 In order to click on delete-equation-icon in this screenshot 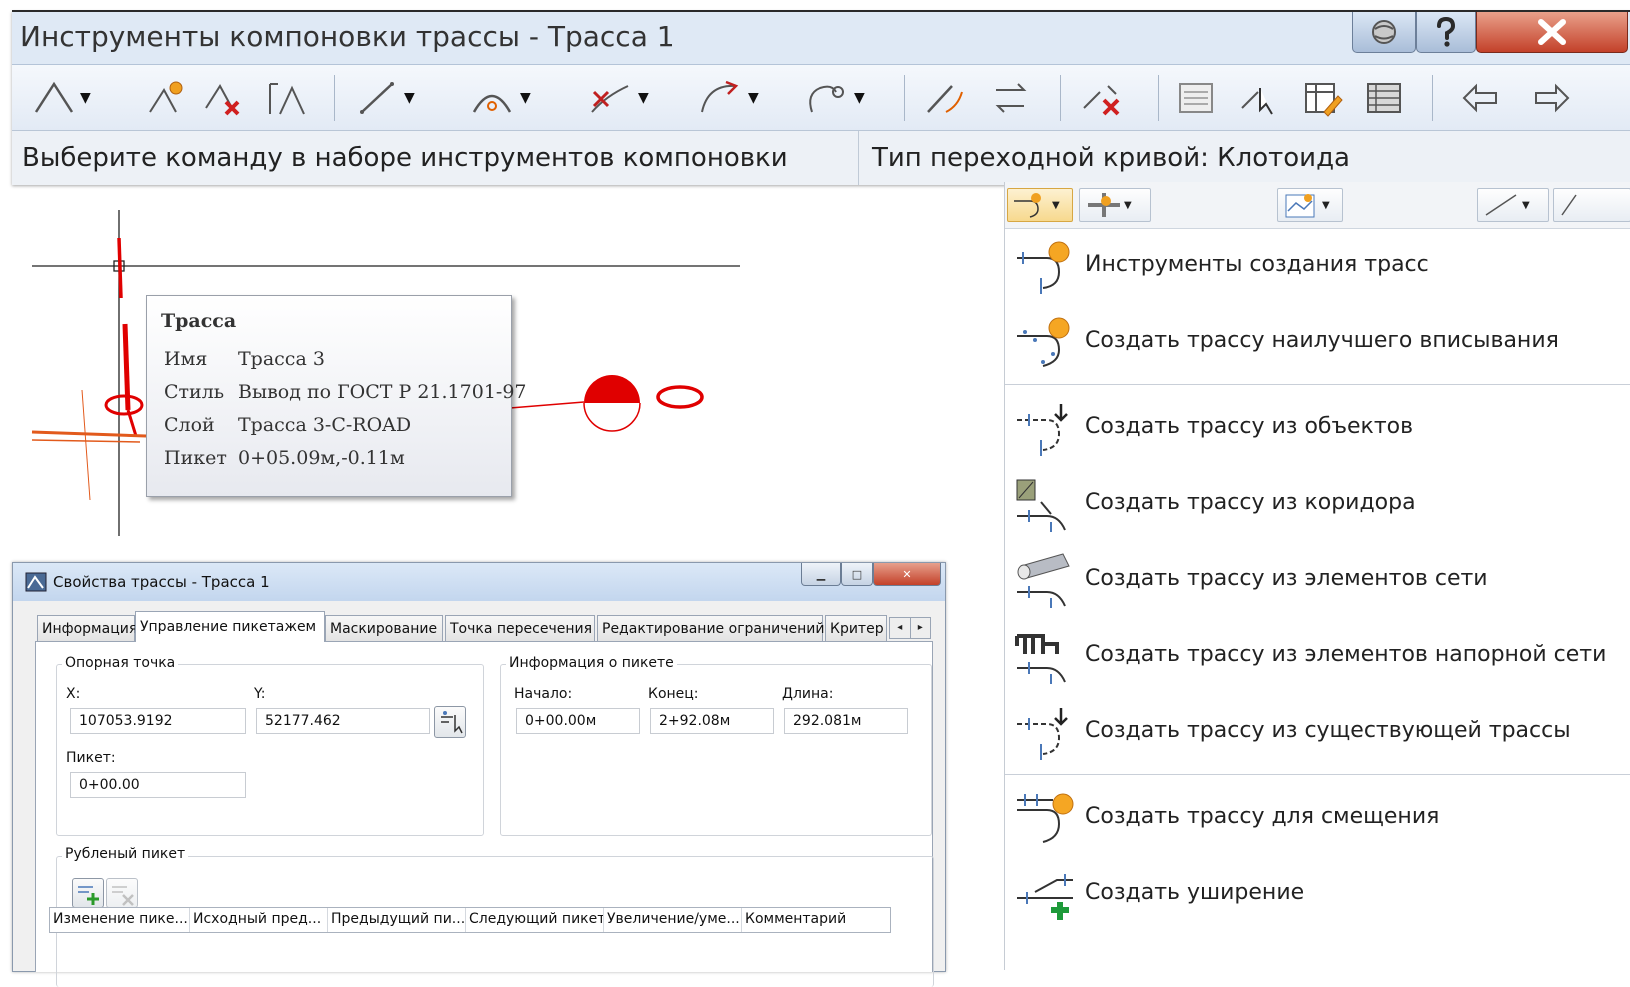, I will do `click(123, 896)`.